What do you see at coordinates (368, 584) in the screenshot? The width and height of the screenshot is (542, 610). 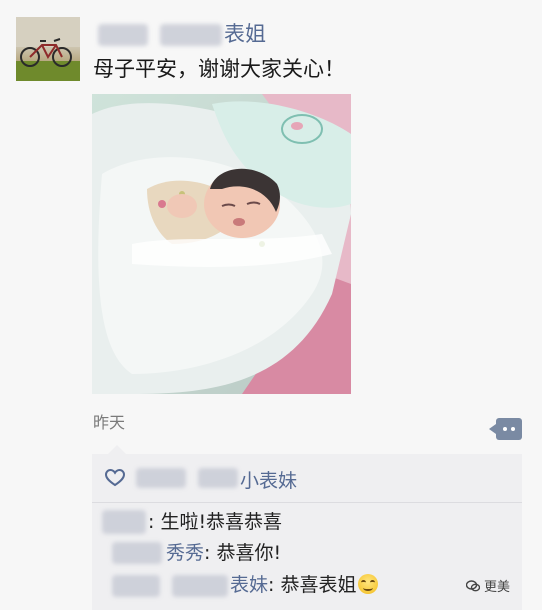 I see `smile-emoji-icon` at bounding box center [368, 584].